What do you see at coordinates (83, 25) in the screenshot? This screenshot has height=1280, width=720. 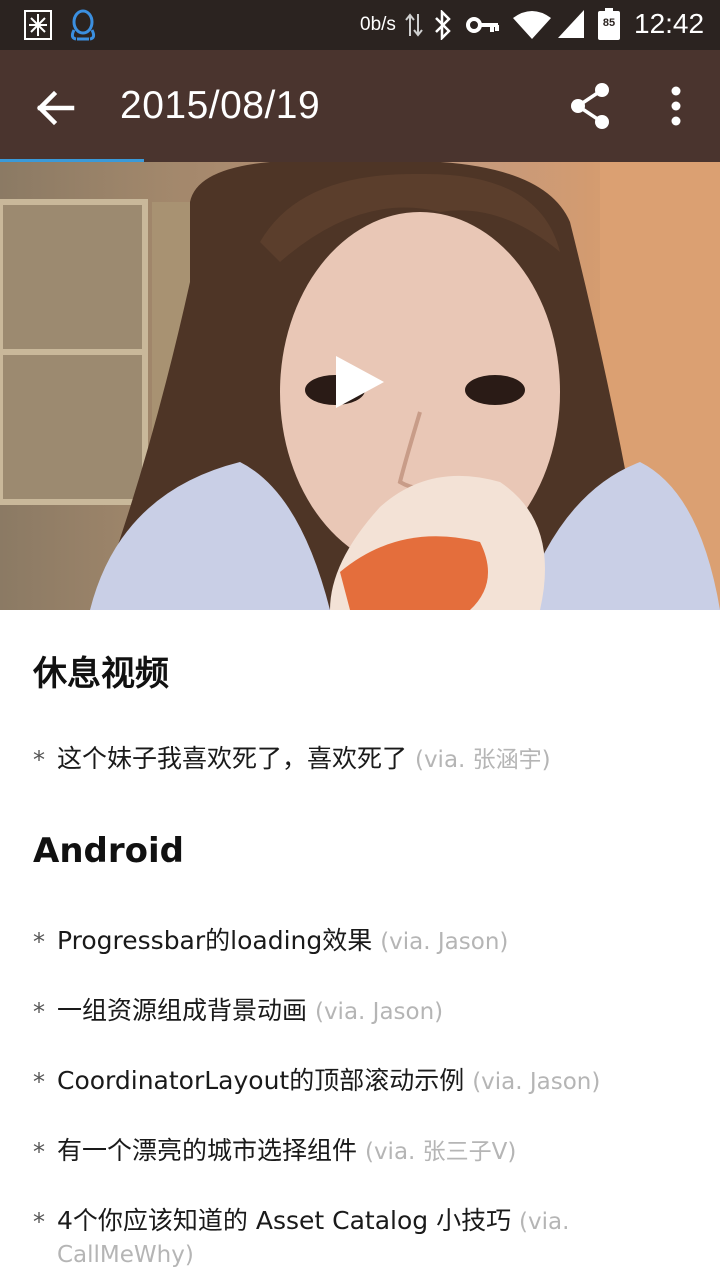 I see `qq-penguin-icon` at bounding box center [83, 25].